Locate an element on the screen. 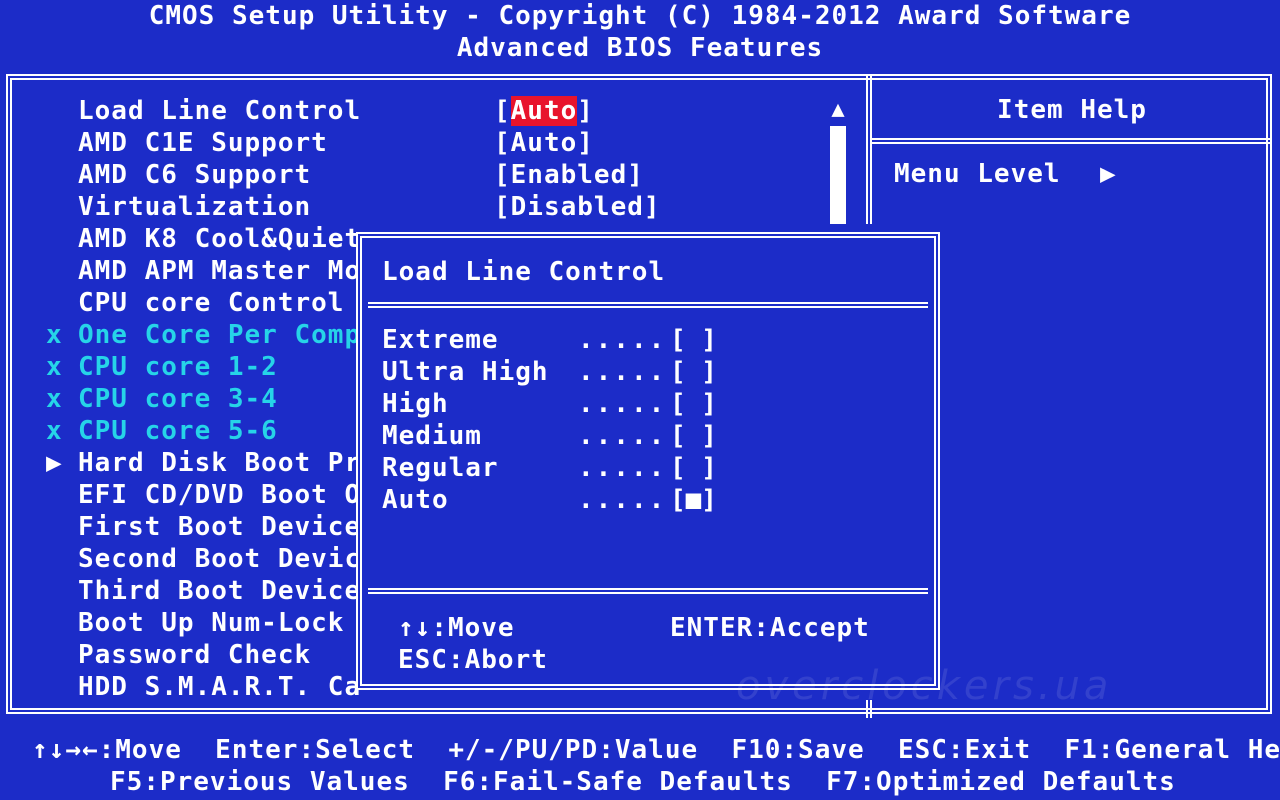 Image resolution: width=1280 pixels, height=800 pixels. scrollbar-thumb is located at coordinates (838, 175).